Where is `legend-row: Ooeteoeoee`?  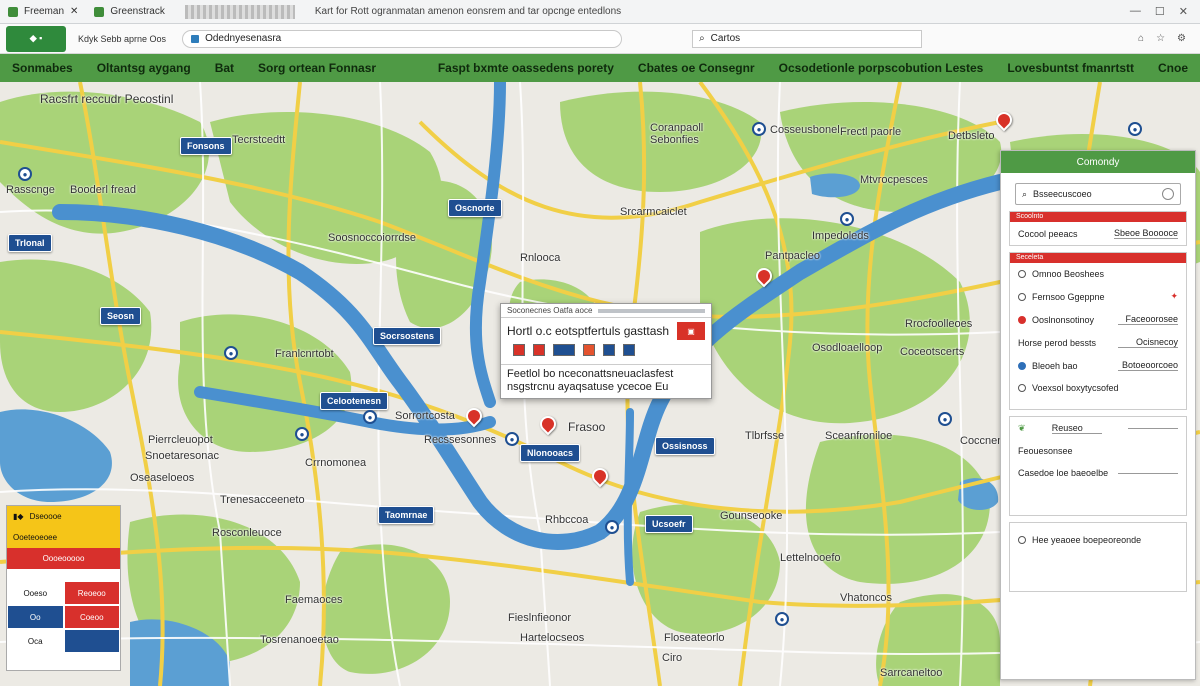 legend-row: Ooeteoeoee is located at coordinates (63, 537).